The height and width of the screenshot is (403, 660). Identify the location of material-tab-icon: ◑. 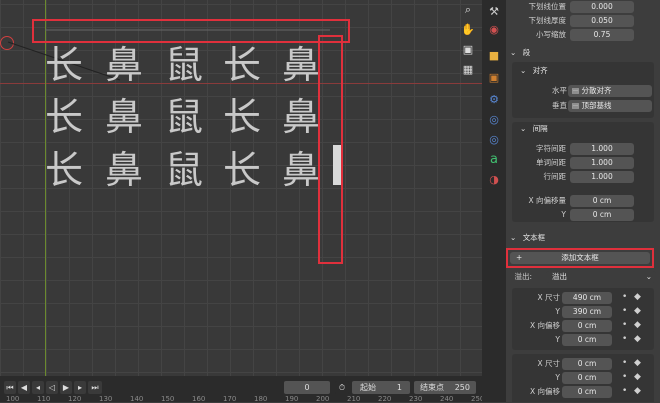
(494, 180).